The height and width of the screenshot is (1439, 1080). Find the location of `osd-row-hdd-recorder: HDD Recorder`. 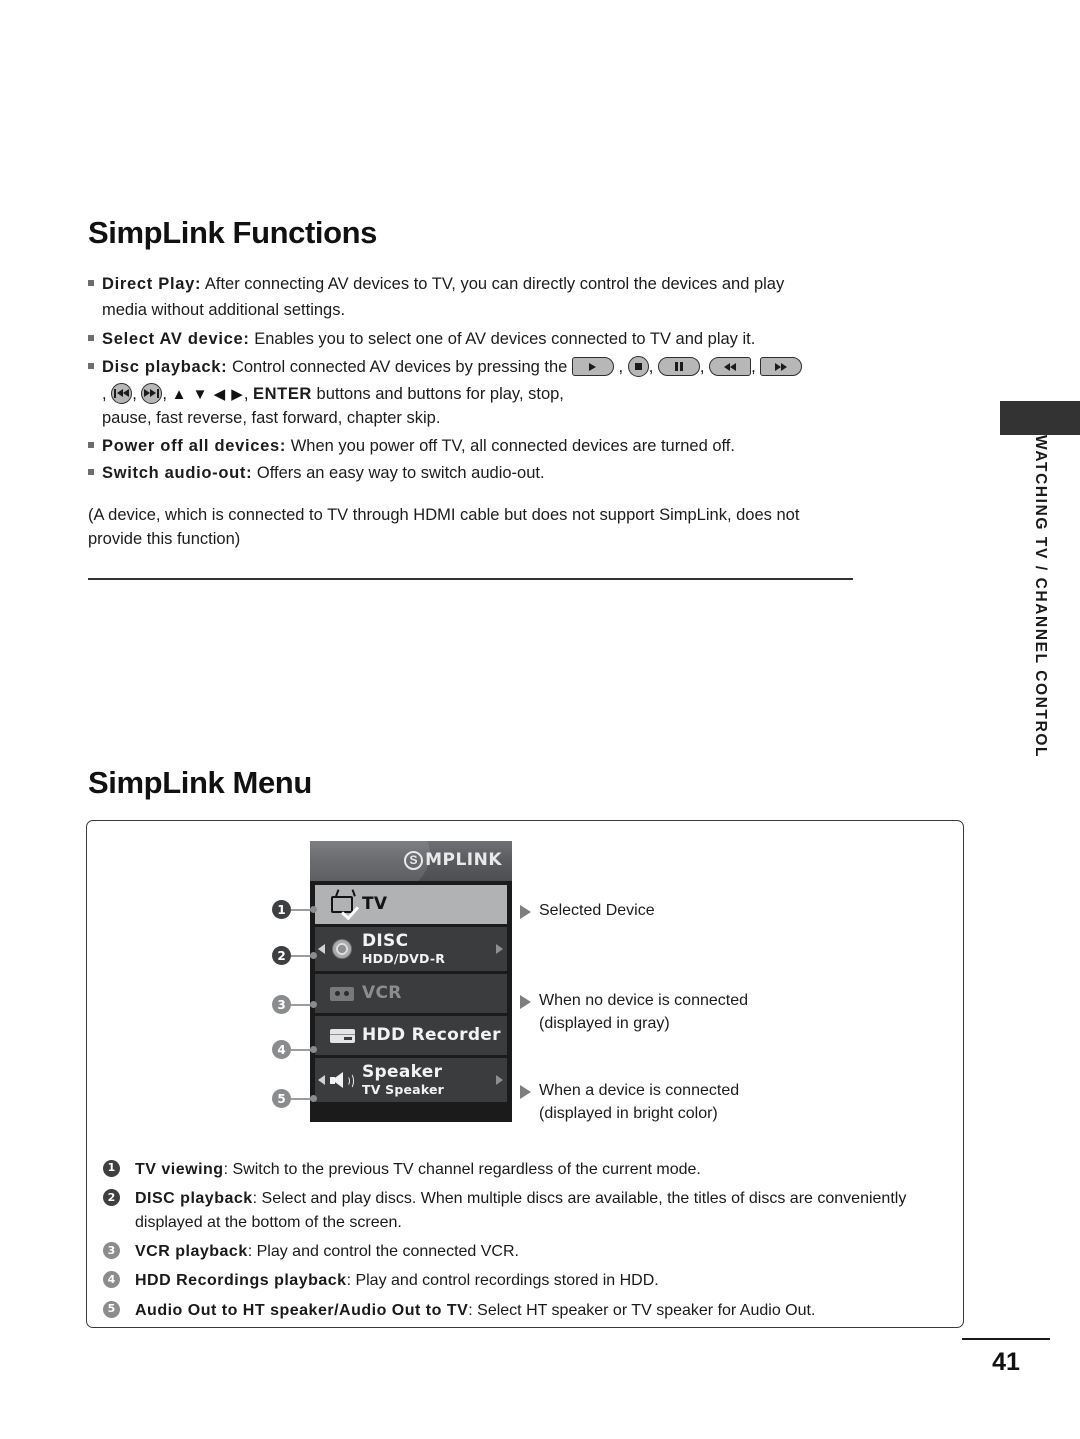

osd-row-hdd-recorder: HDD Recorder is located at coordinates (411, 1035).